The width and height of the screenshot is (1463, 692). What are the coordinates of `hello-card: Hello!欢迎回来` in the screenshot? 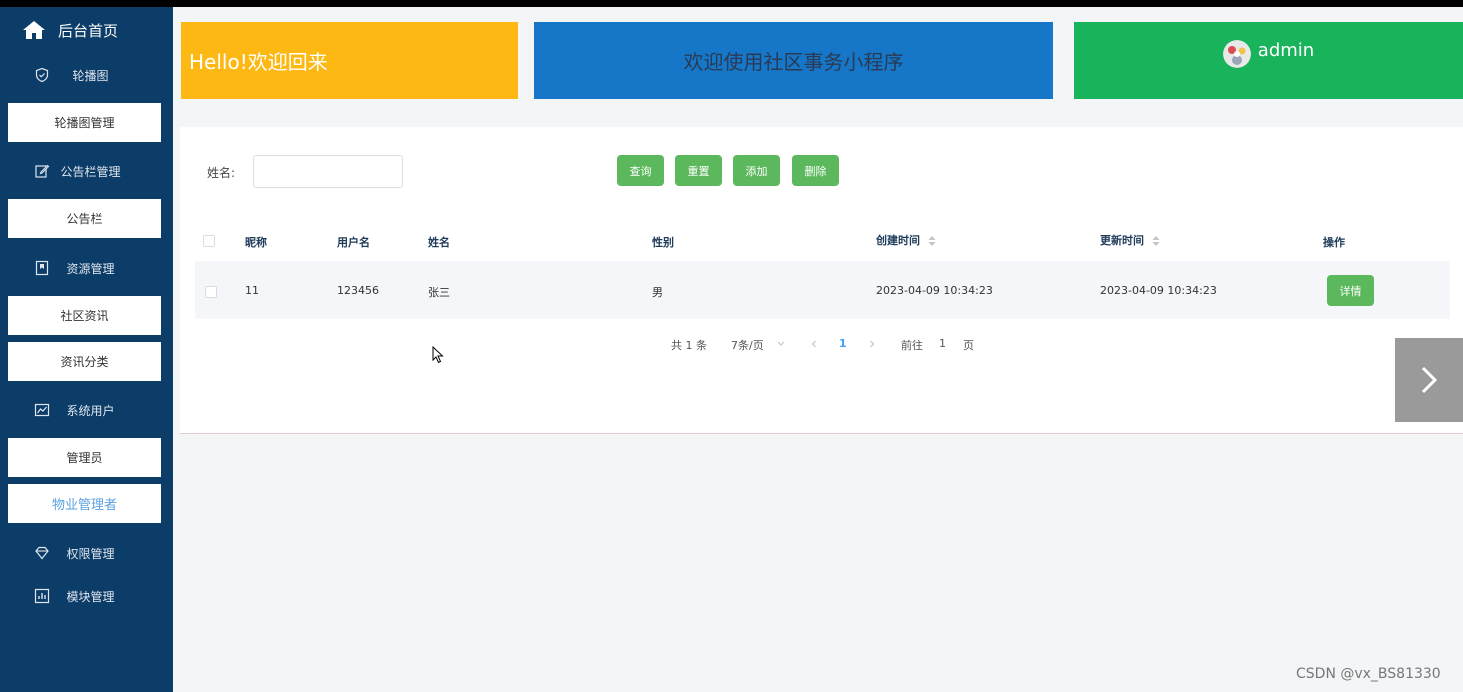 It's located at (349, 60).